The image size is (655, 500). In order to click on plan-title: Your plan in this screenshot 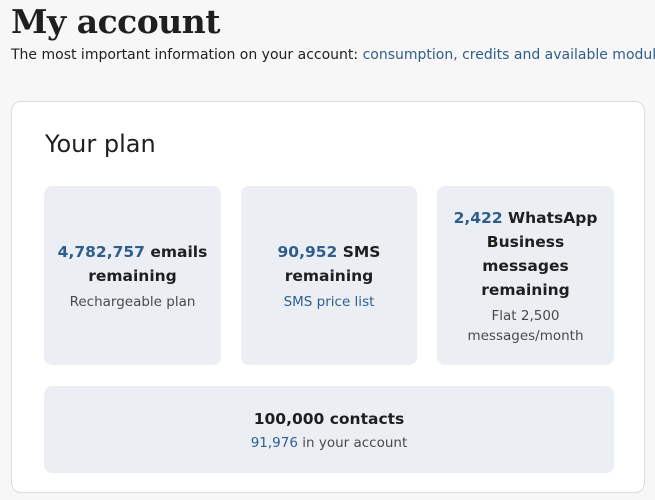, I will do `click(100, 144)`.